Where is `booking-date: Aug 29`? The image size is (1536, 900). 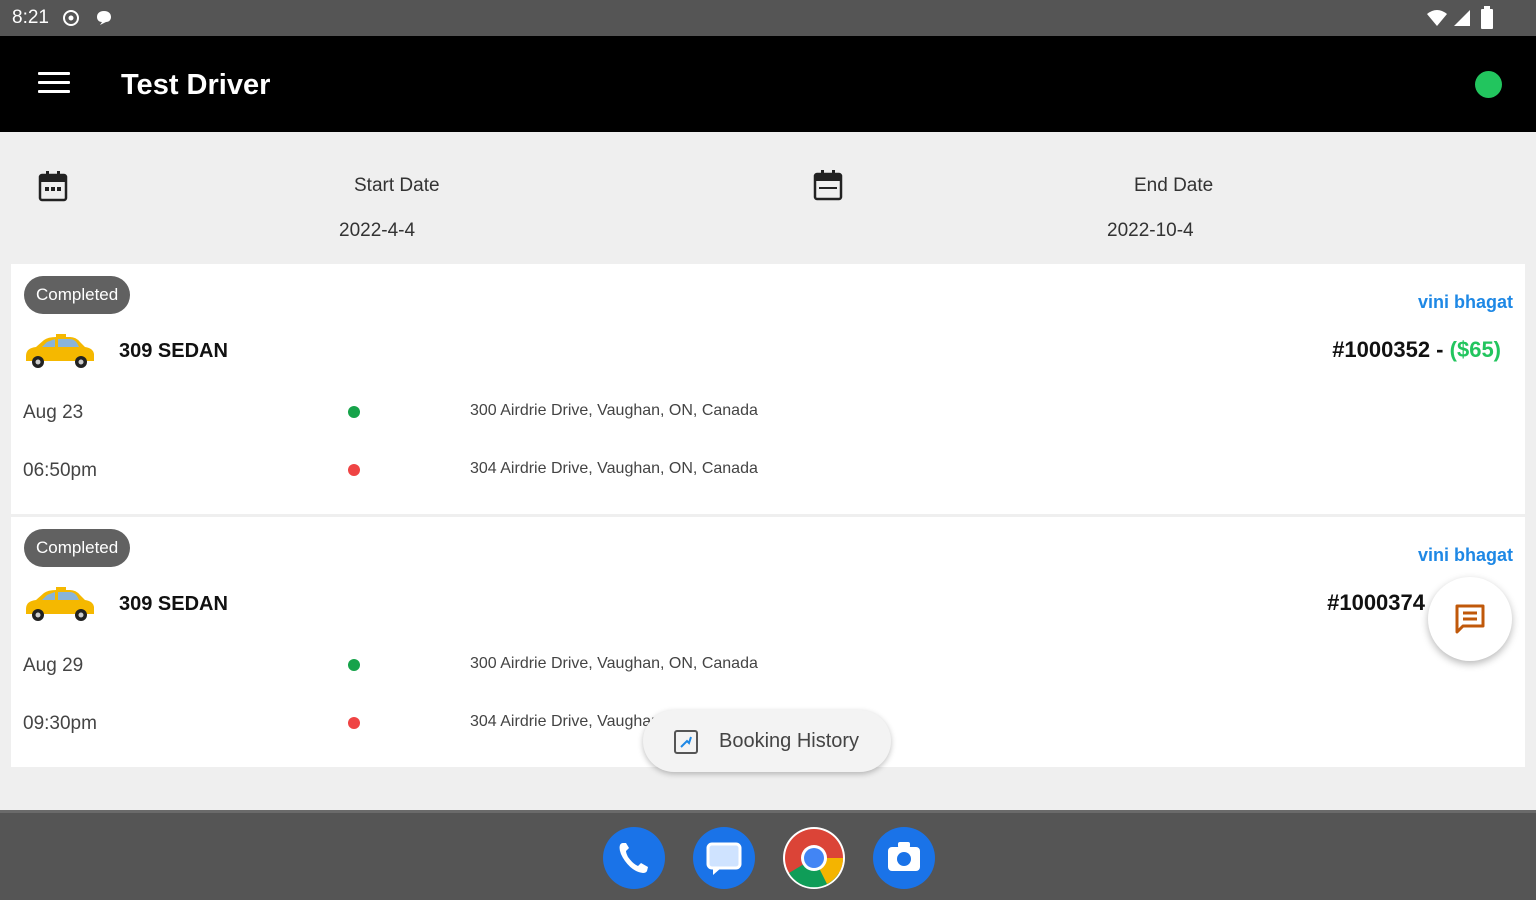 booking-date: Aug 29 is located at coordinates (53, 665).